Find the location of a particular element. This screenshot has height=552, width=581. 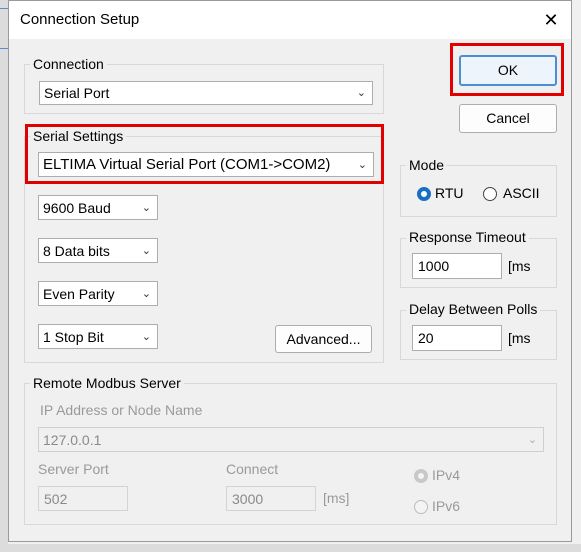

connect-label: Connect is located at coordinates (252, 469).